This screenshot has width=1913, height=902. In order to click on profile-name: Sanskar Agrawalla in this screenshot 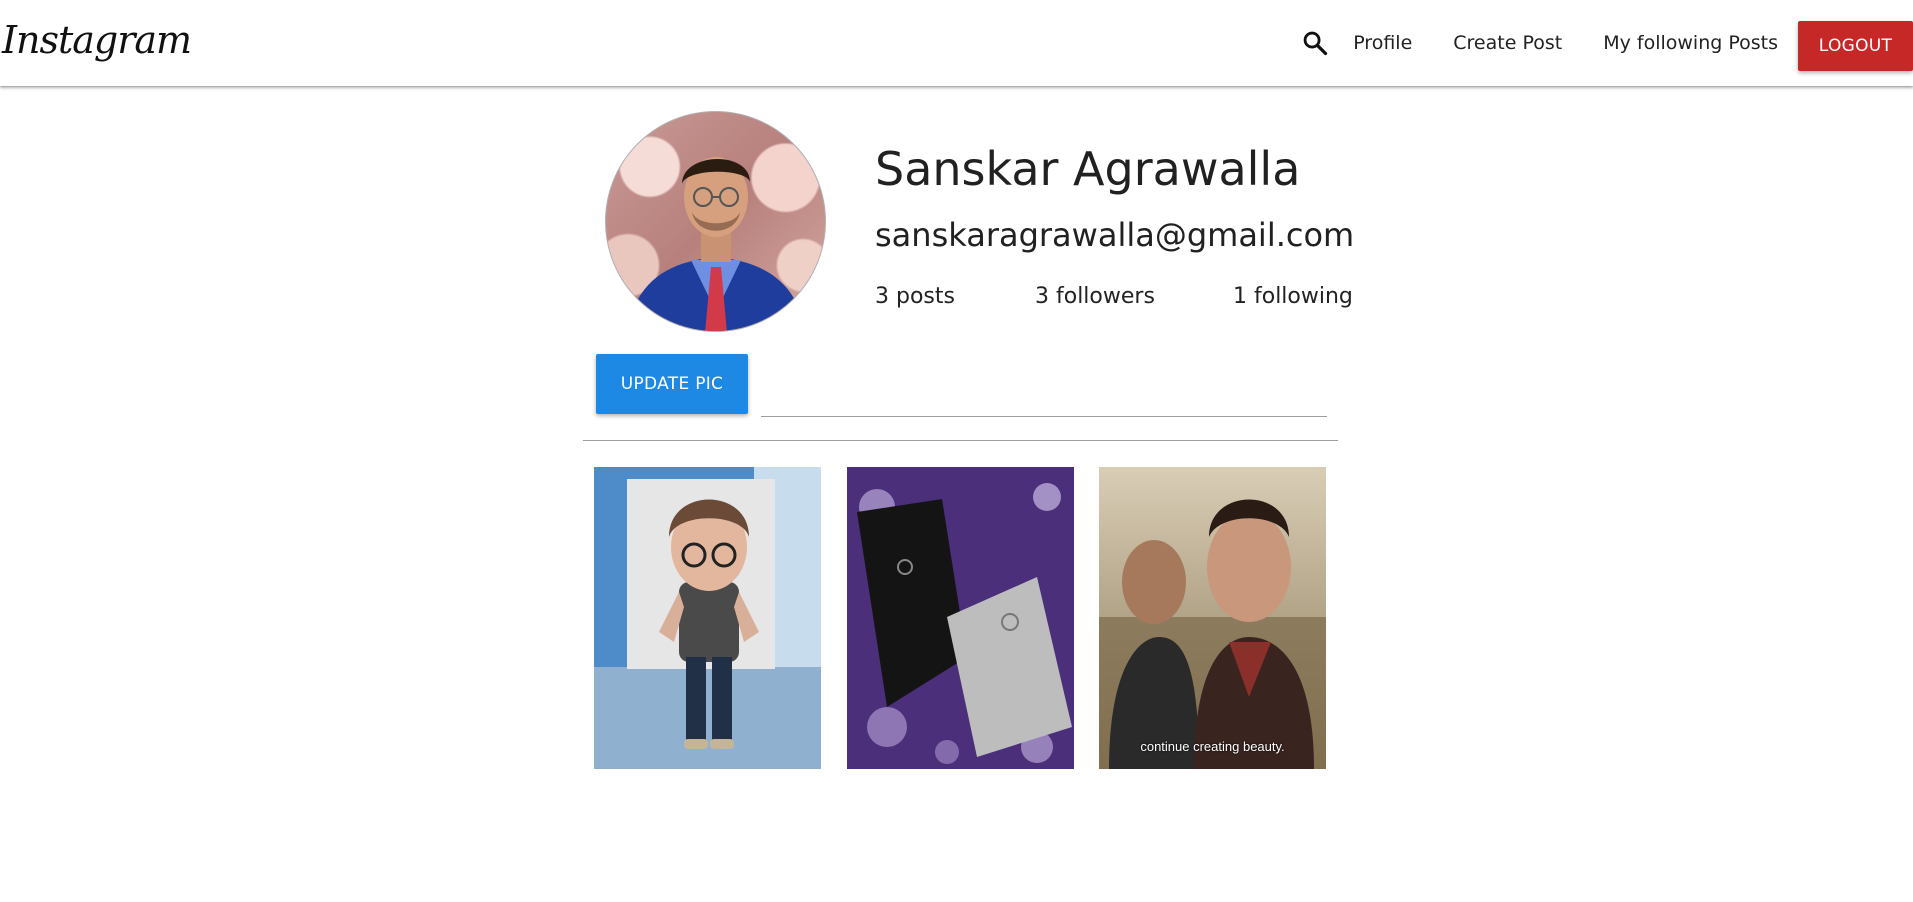, I will do `click(1088, 169)`.